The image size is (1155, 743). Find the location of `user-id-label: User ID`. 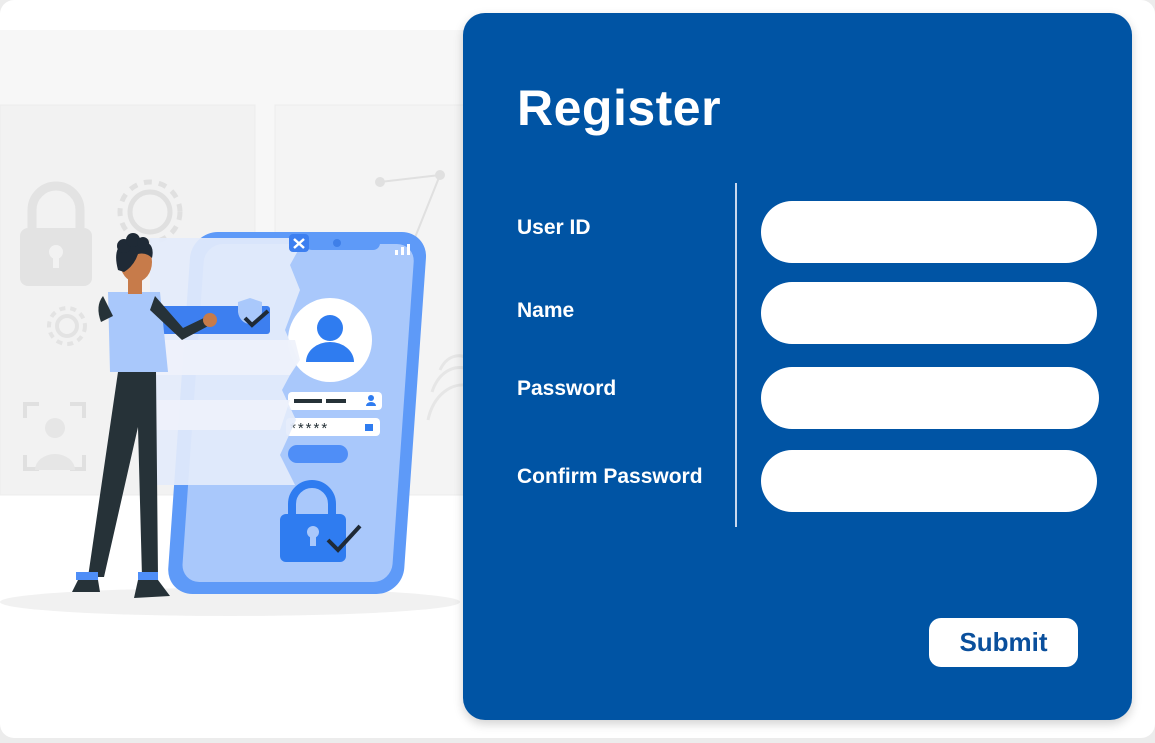

user-id-label: User ID is located at coordinates (554, 227).